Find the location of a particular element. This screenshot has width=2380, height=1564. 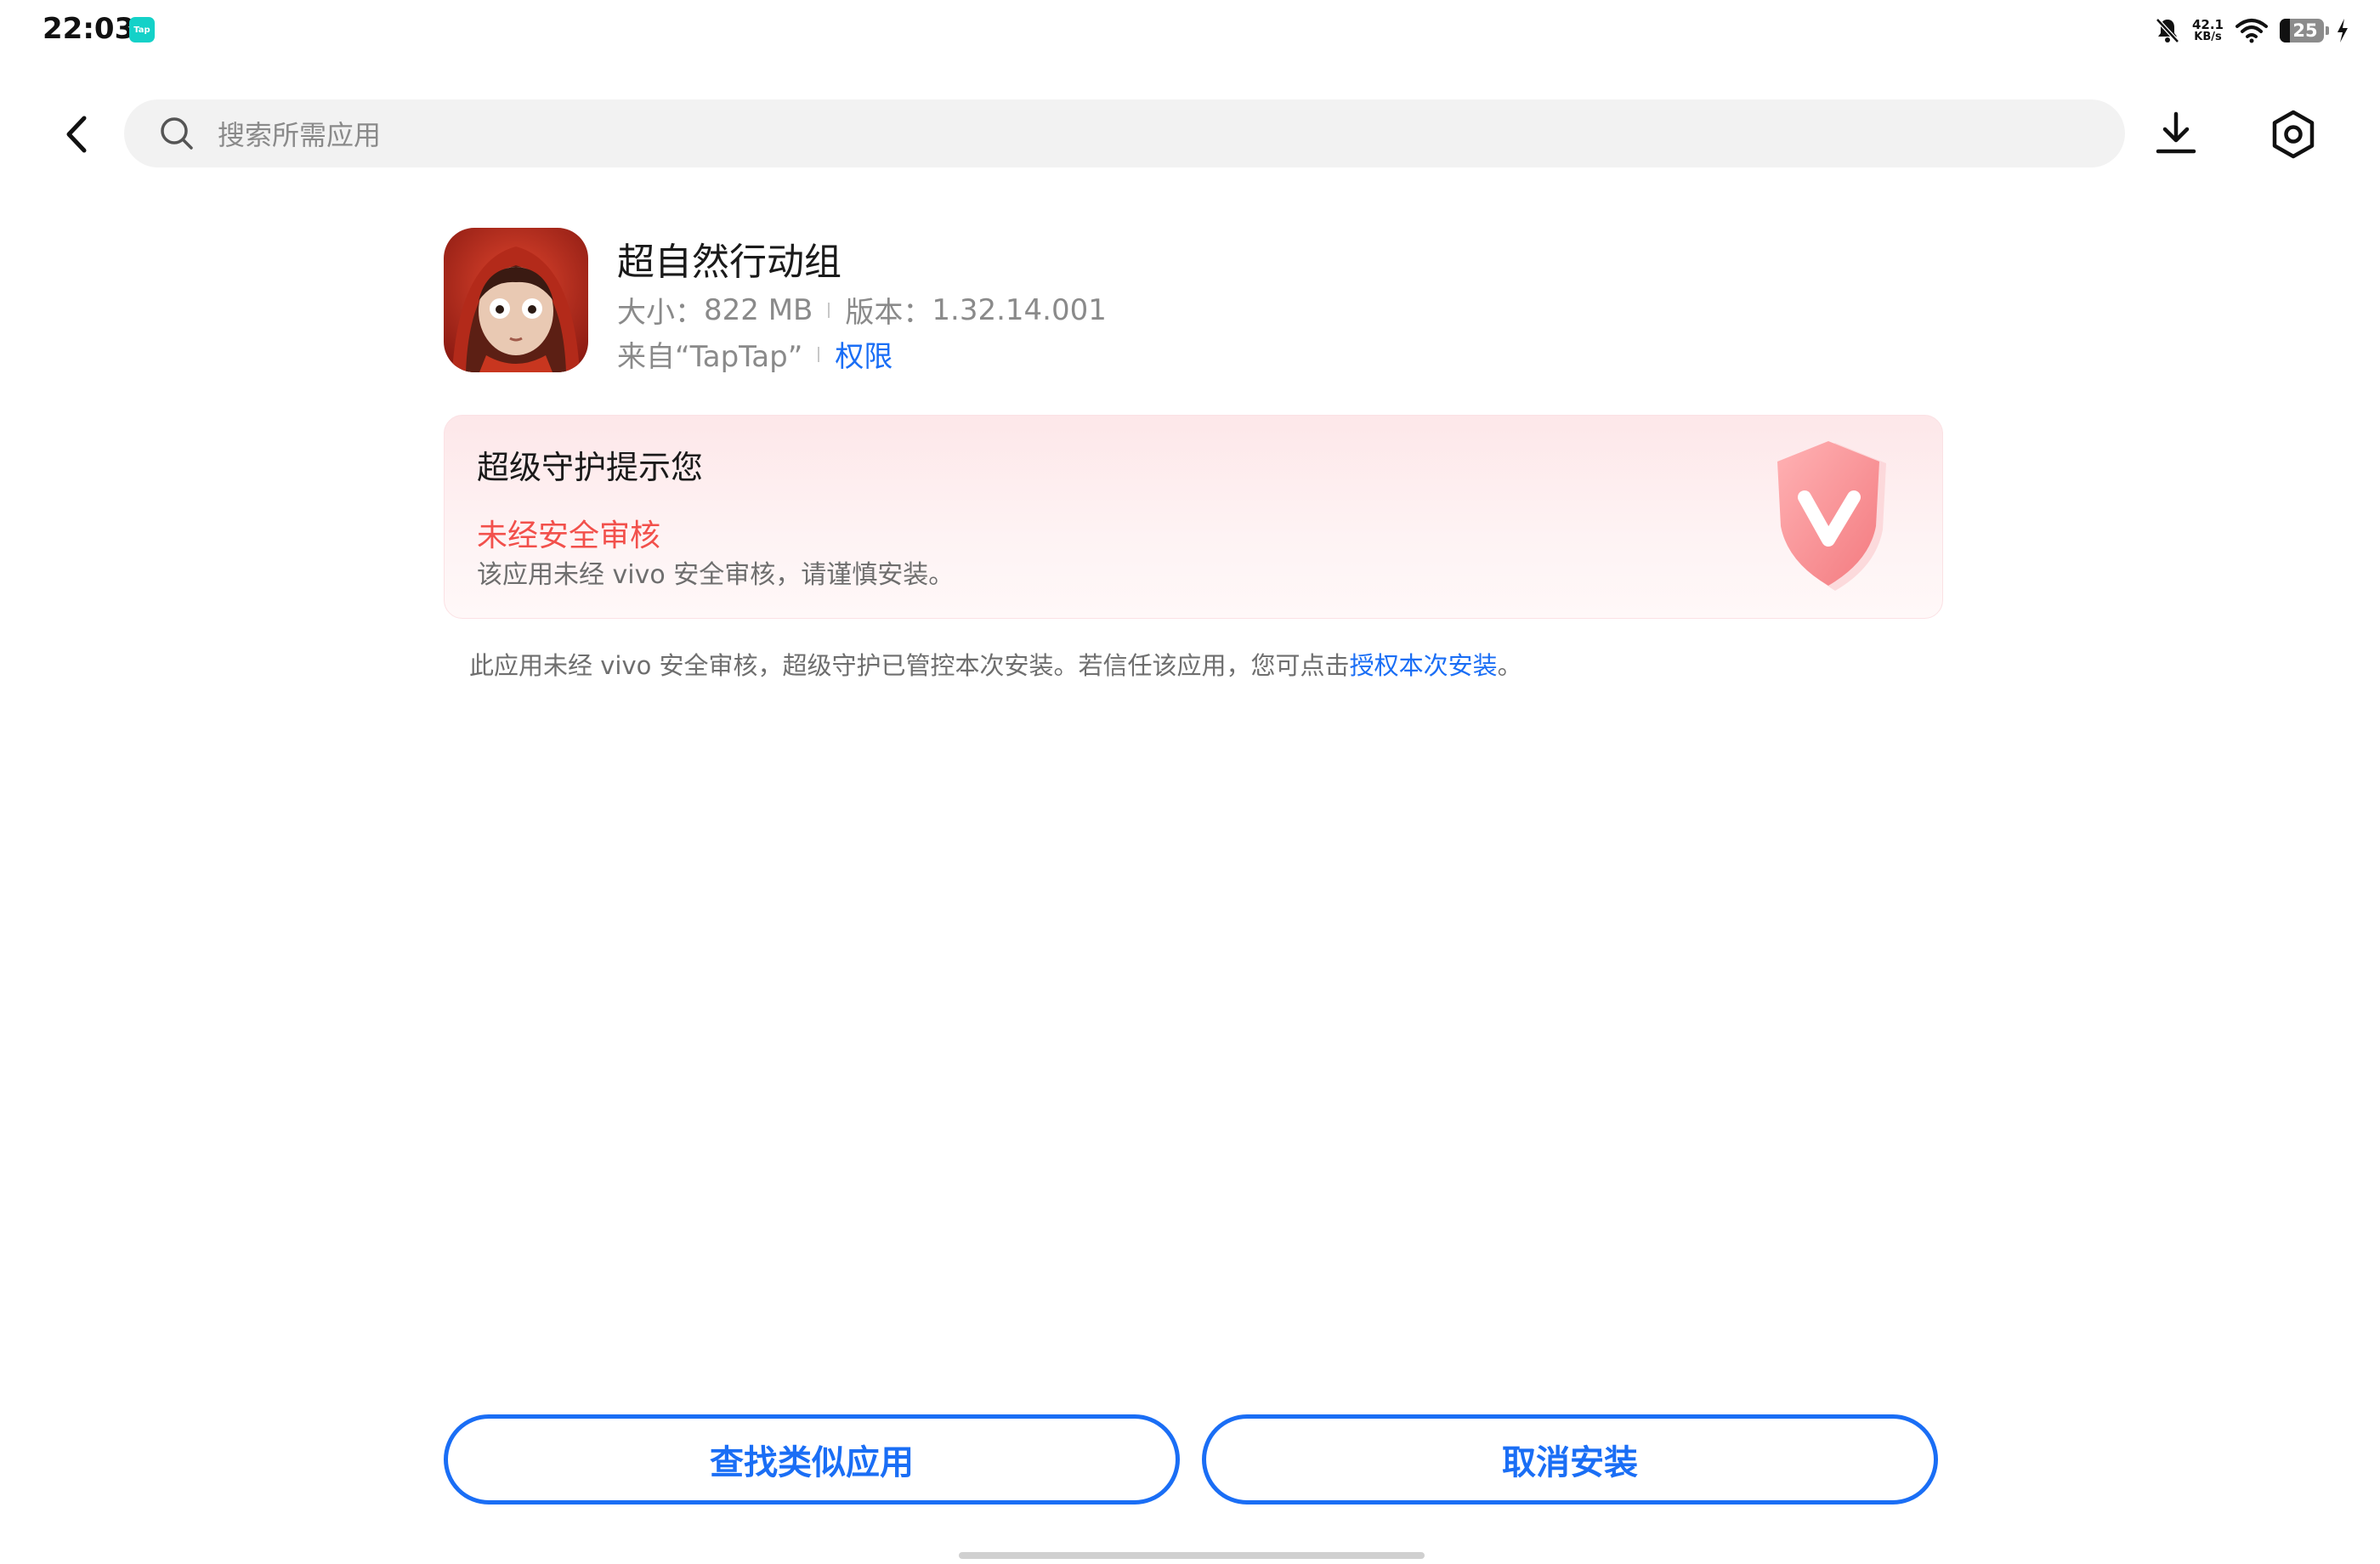

source-divider is located at coordinates (819, 354).